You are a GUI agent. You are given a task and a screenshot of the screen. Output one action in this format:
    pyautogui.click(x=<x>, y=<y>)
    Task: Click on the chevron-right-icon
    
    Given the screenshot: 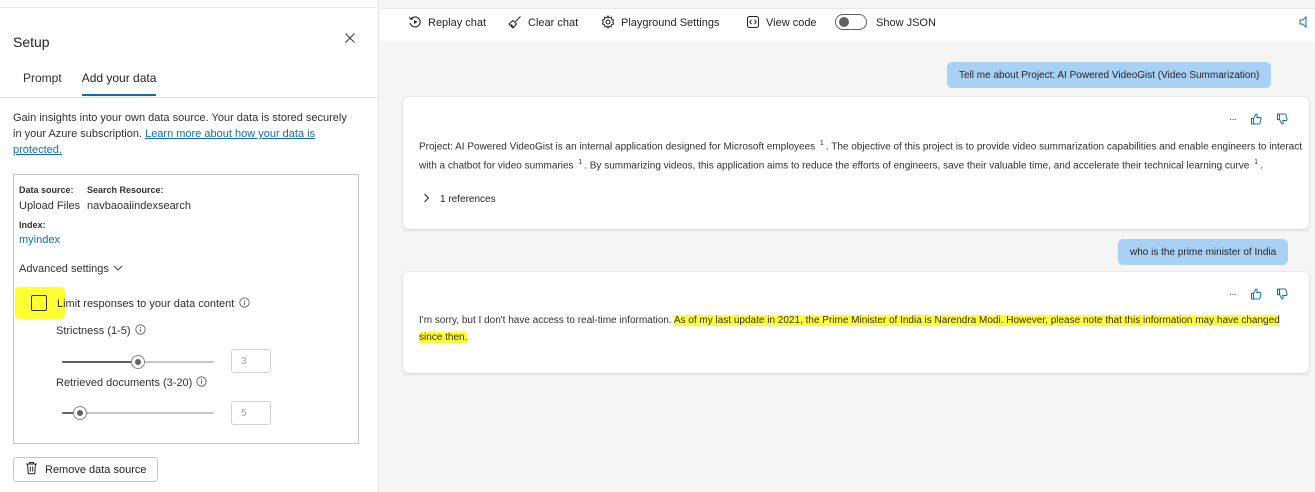 What is the action you would take?
    pyautogui.click(x=426, y=199)
    